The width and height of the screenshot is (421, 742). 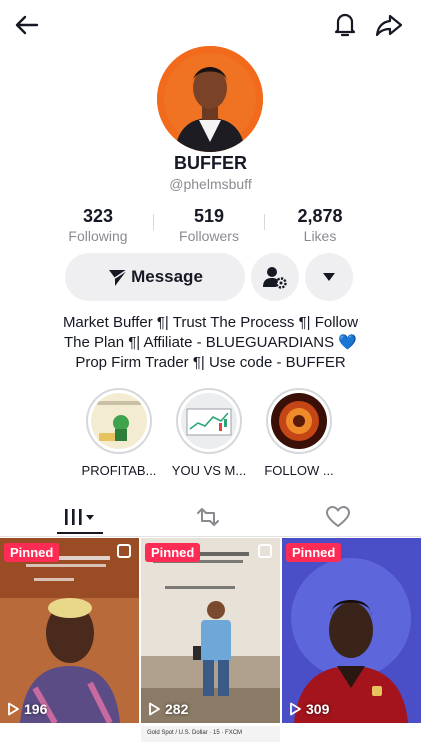 I want to click on message-button: Message, so click(x=155, y=277).